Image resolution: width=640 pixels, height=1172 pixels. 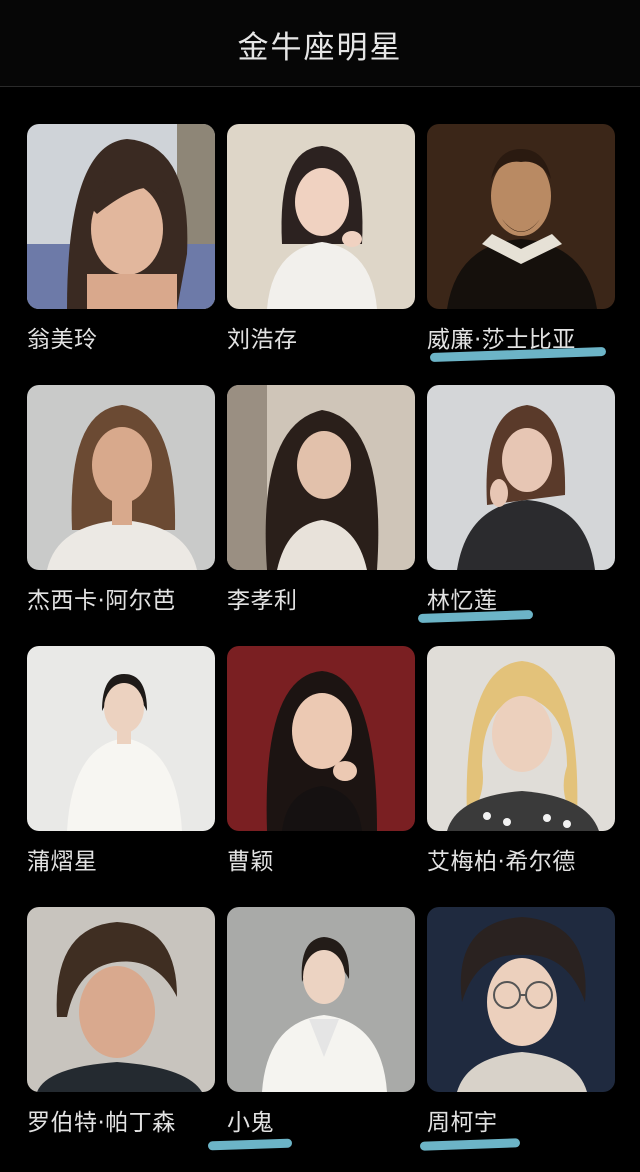 I want to click on celebrity-name: 周柯宇, so click(x=462, y=1123).